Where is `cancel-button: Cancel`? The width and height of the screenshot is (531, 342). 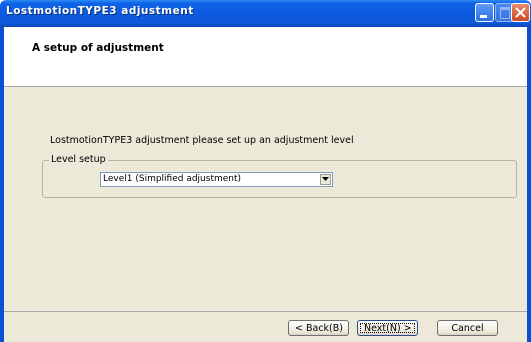
cancel-button: Cancel is located at coordinates (467, 328).